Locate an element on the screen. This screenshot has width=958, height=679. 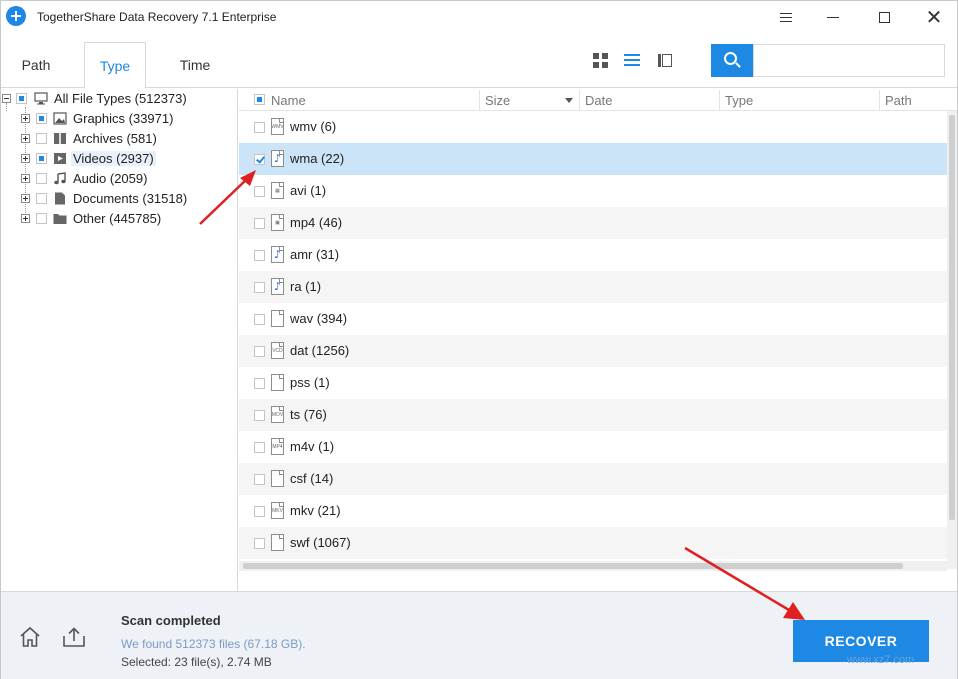
scan-result-summary: We found 512373 files (67.18 GB). is located at coordinates (213, 644).